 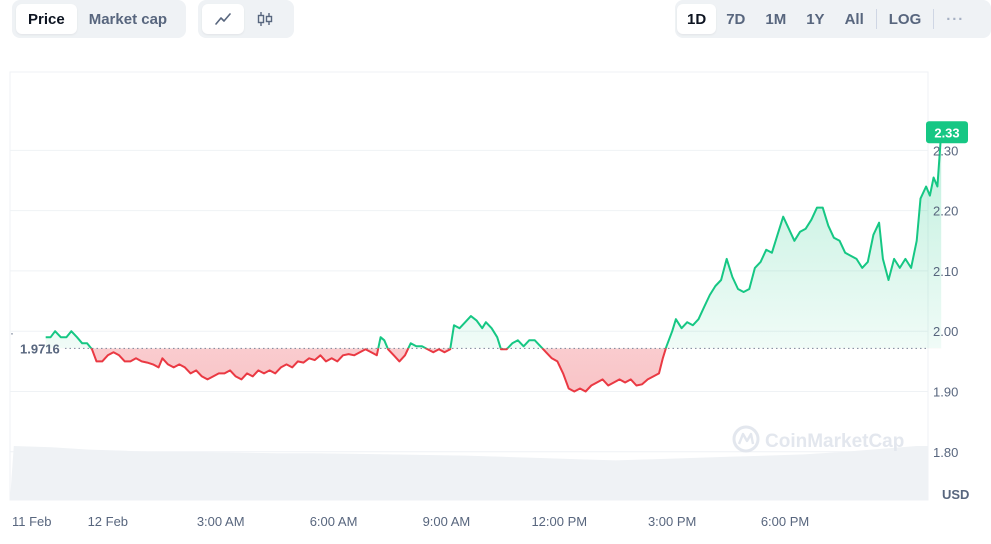 I want to click on x-tick-label: 11 Feb, so click(x=32, y=521).